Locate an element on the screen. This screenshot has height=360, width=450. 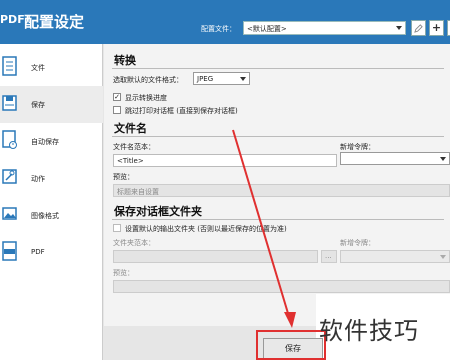
add-profile-button: + is located at coordinates (436, 28).